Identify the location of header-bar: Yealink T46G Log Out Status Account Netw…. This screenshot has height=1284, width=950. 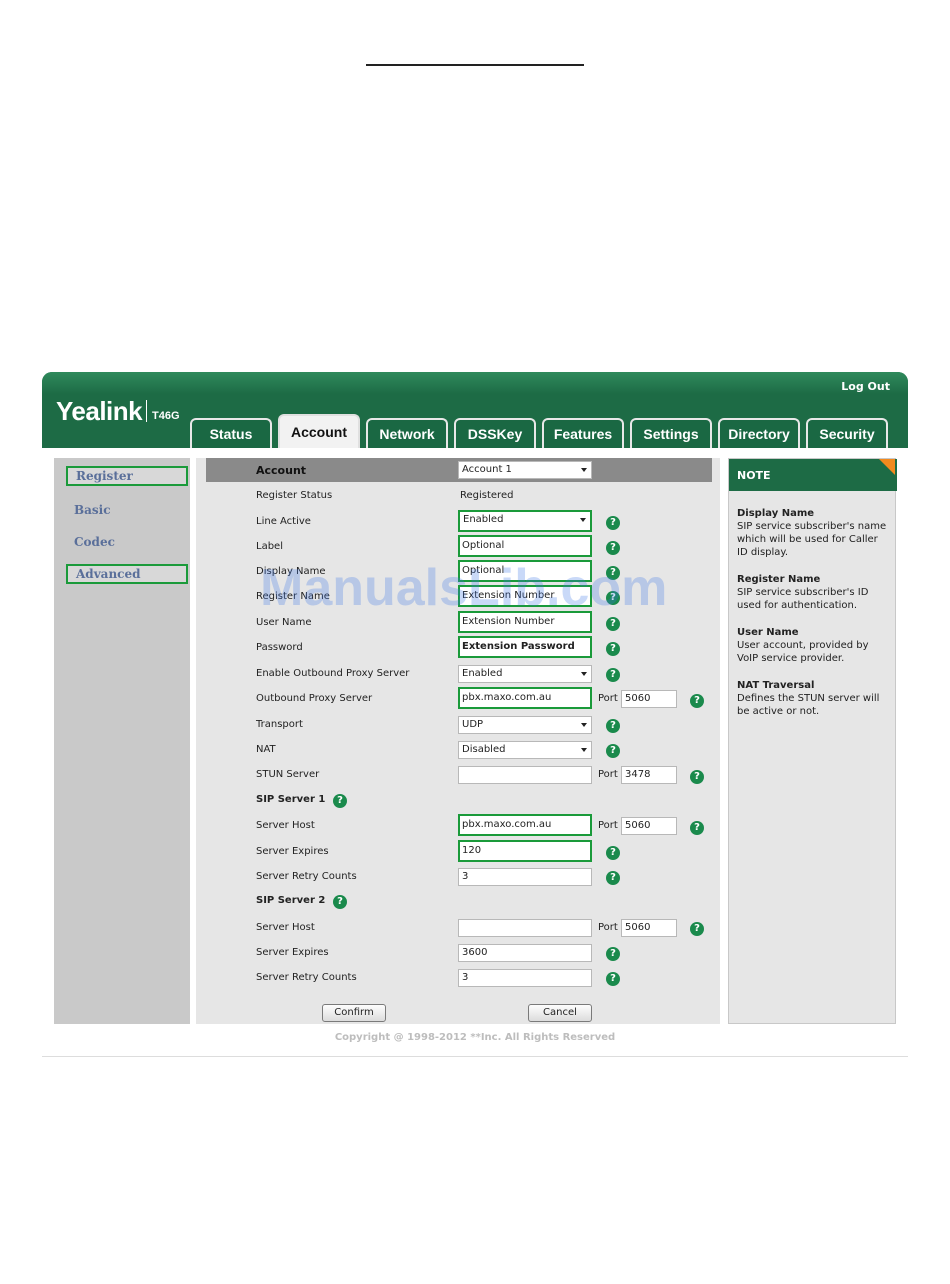
(475, 410).